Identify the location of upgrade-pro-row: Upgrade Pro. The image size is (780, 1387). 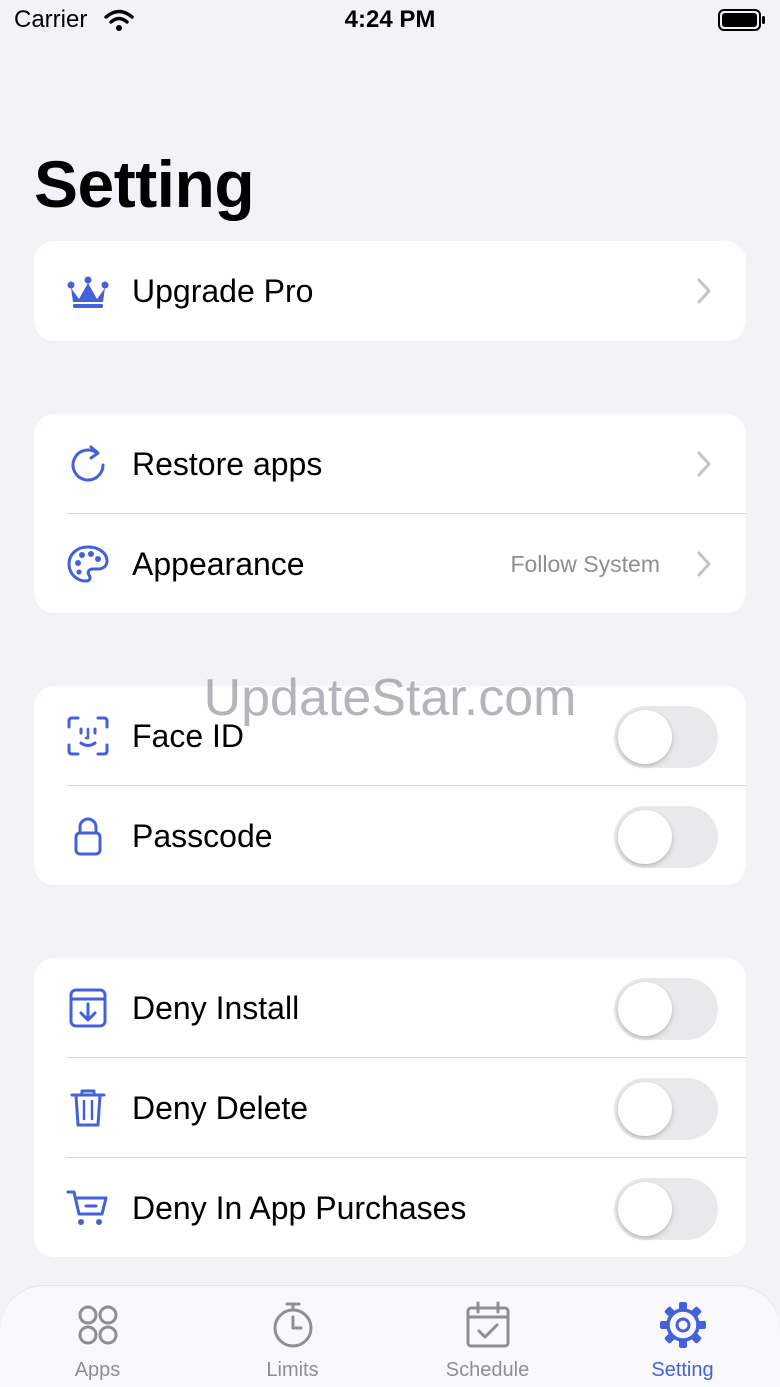
(390, 291).